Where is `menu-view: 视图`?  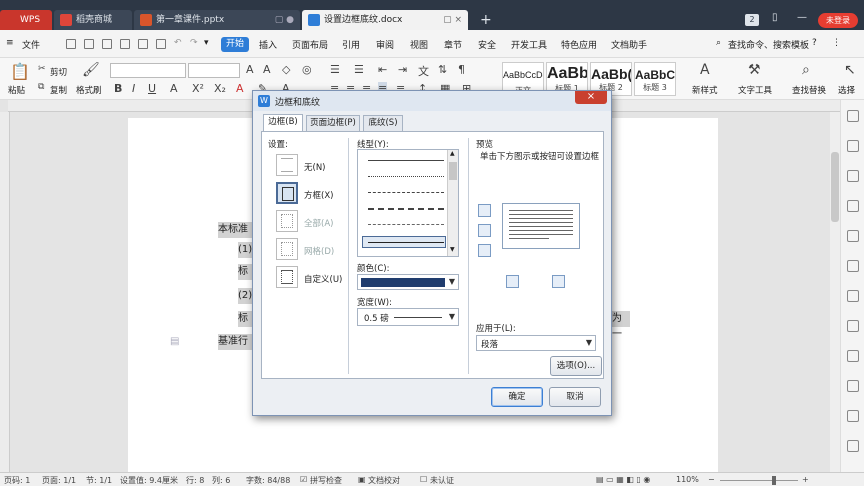
menu-view: 视图 is located at coordinates (419, 44).